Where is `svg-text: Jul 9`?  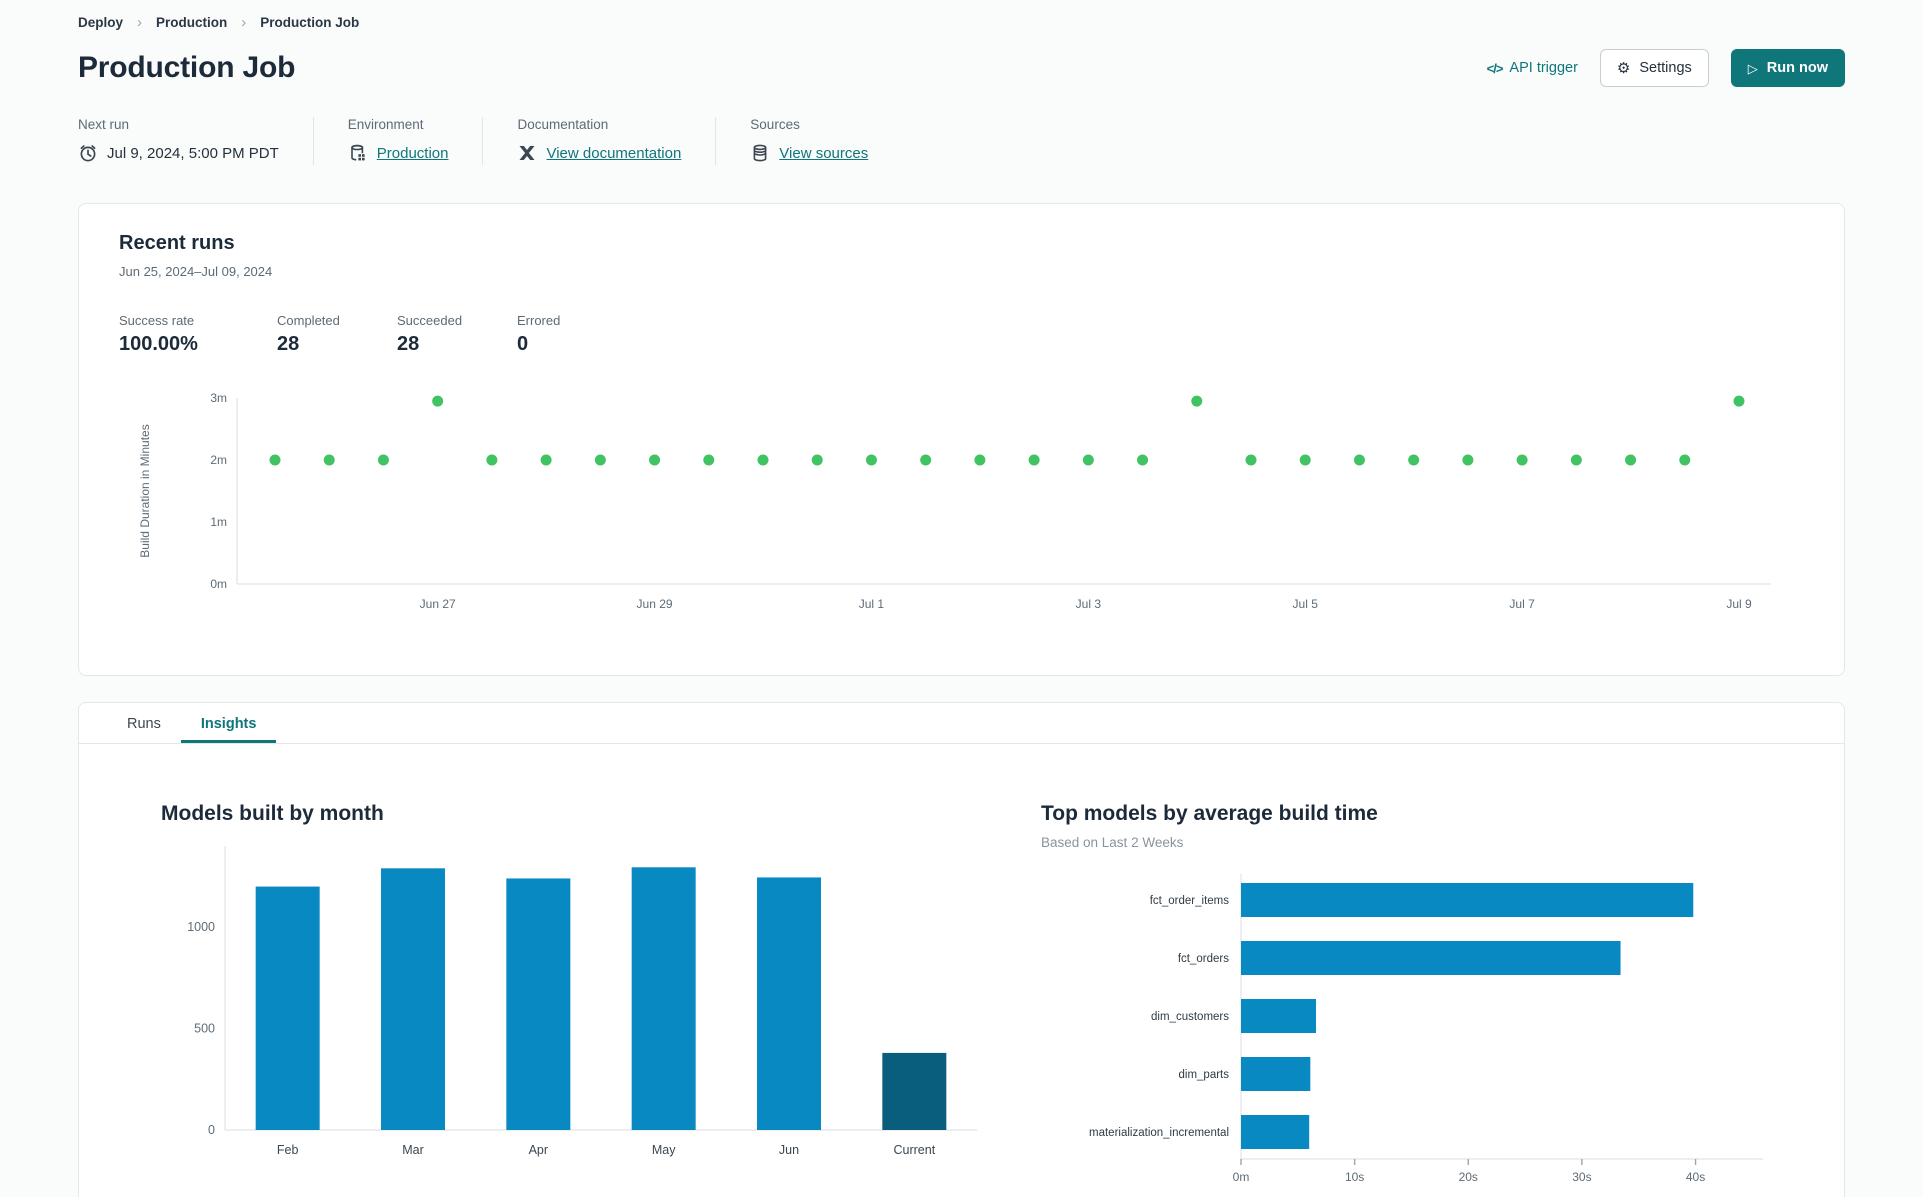
svg-text: Jul 9 is located at coordinates (1739, 604).